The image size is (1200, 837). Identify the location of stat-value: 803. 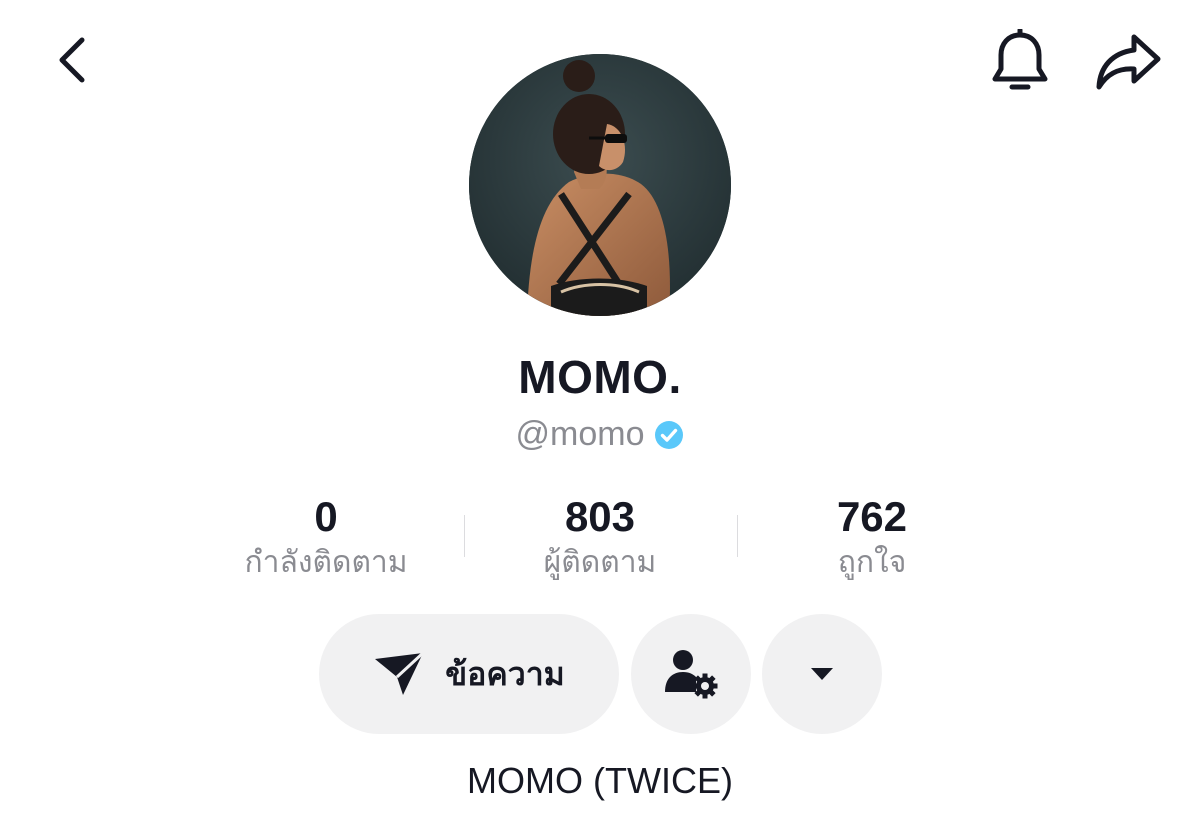
(600, 516).